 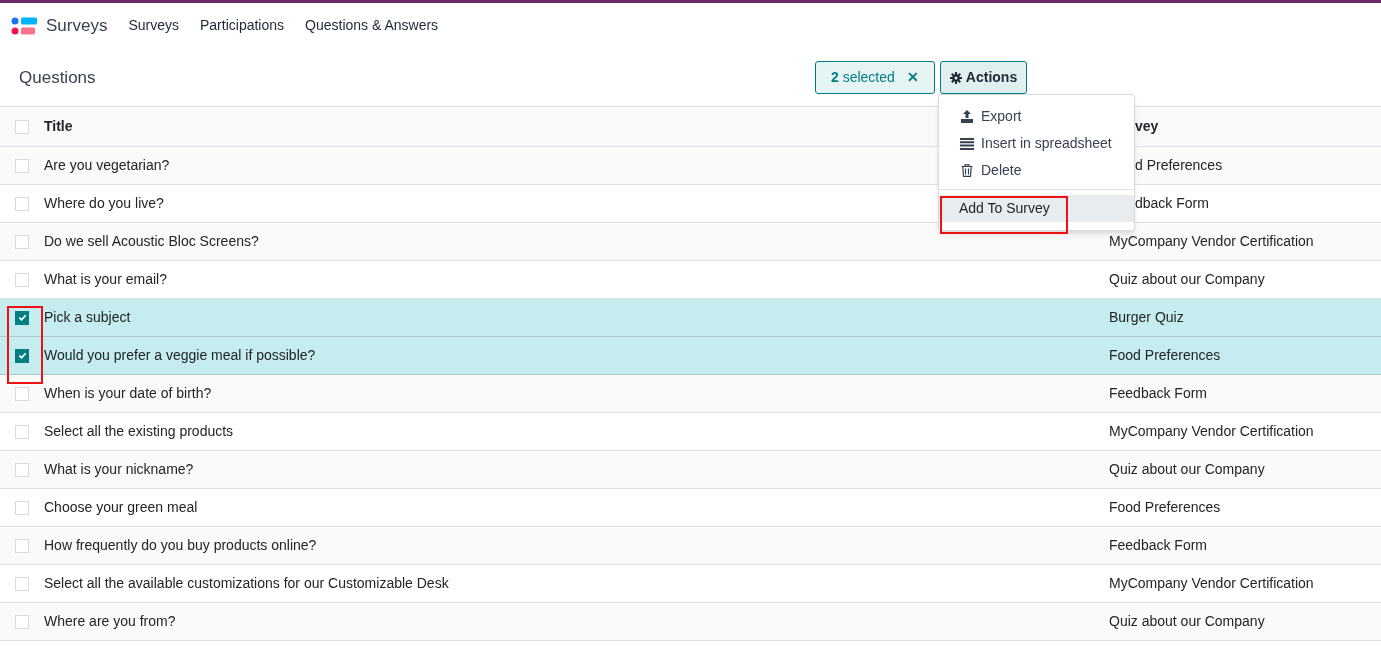 What do you see at coordinates (107, 165) in the screenshot?
I see `table-cell: Are you vegetarian?` at bounding box center [107, 165].